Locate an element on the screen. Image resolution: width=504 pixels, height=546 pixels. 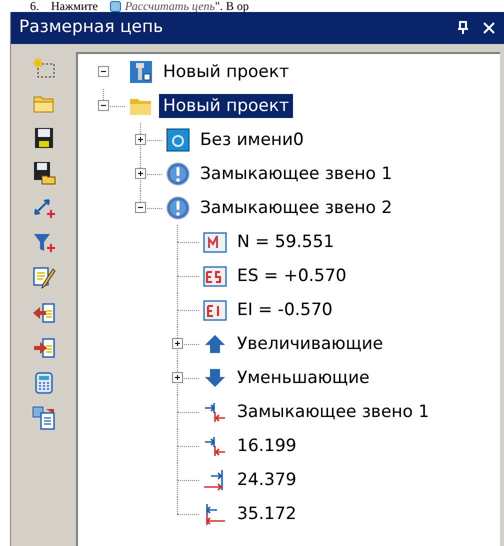
tree-item: Замыкающее звено 2 is located at coordinates (296, 208).